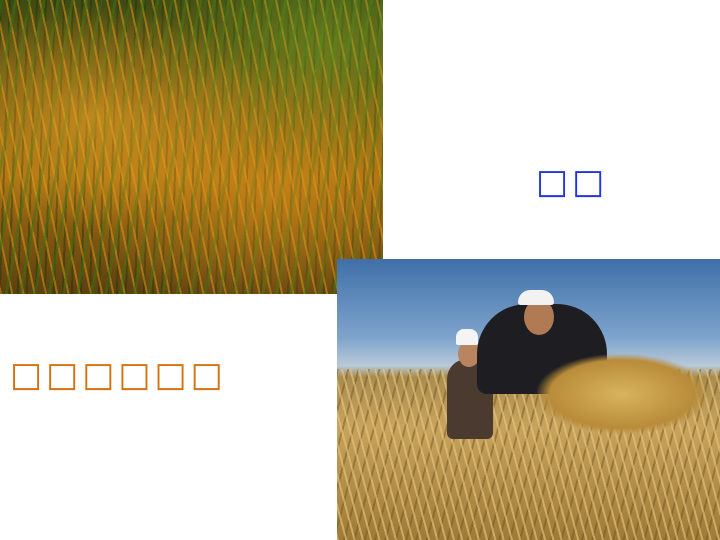 The width and height of the screenshot is (720, 540). What do you see at coordinates (572, 182) in the screenshot?
I see `rice-label: □□` at bounding box center [572, 182].